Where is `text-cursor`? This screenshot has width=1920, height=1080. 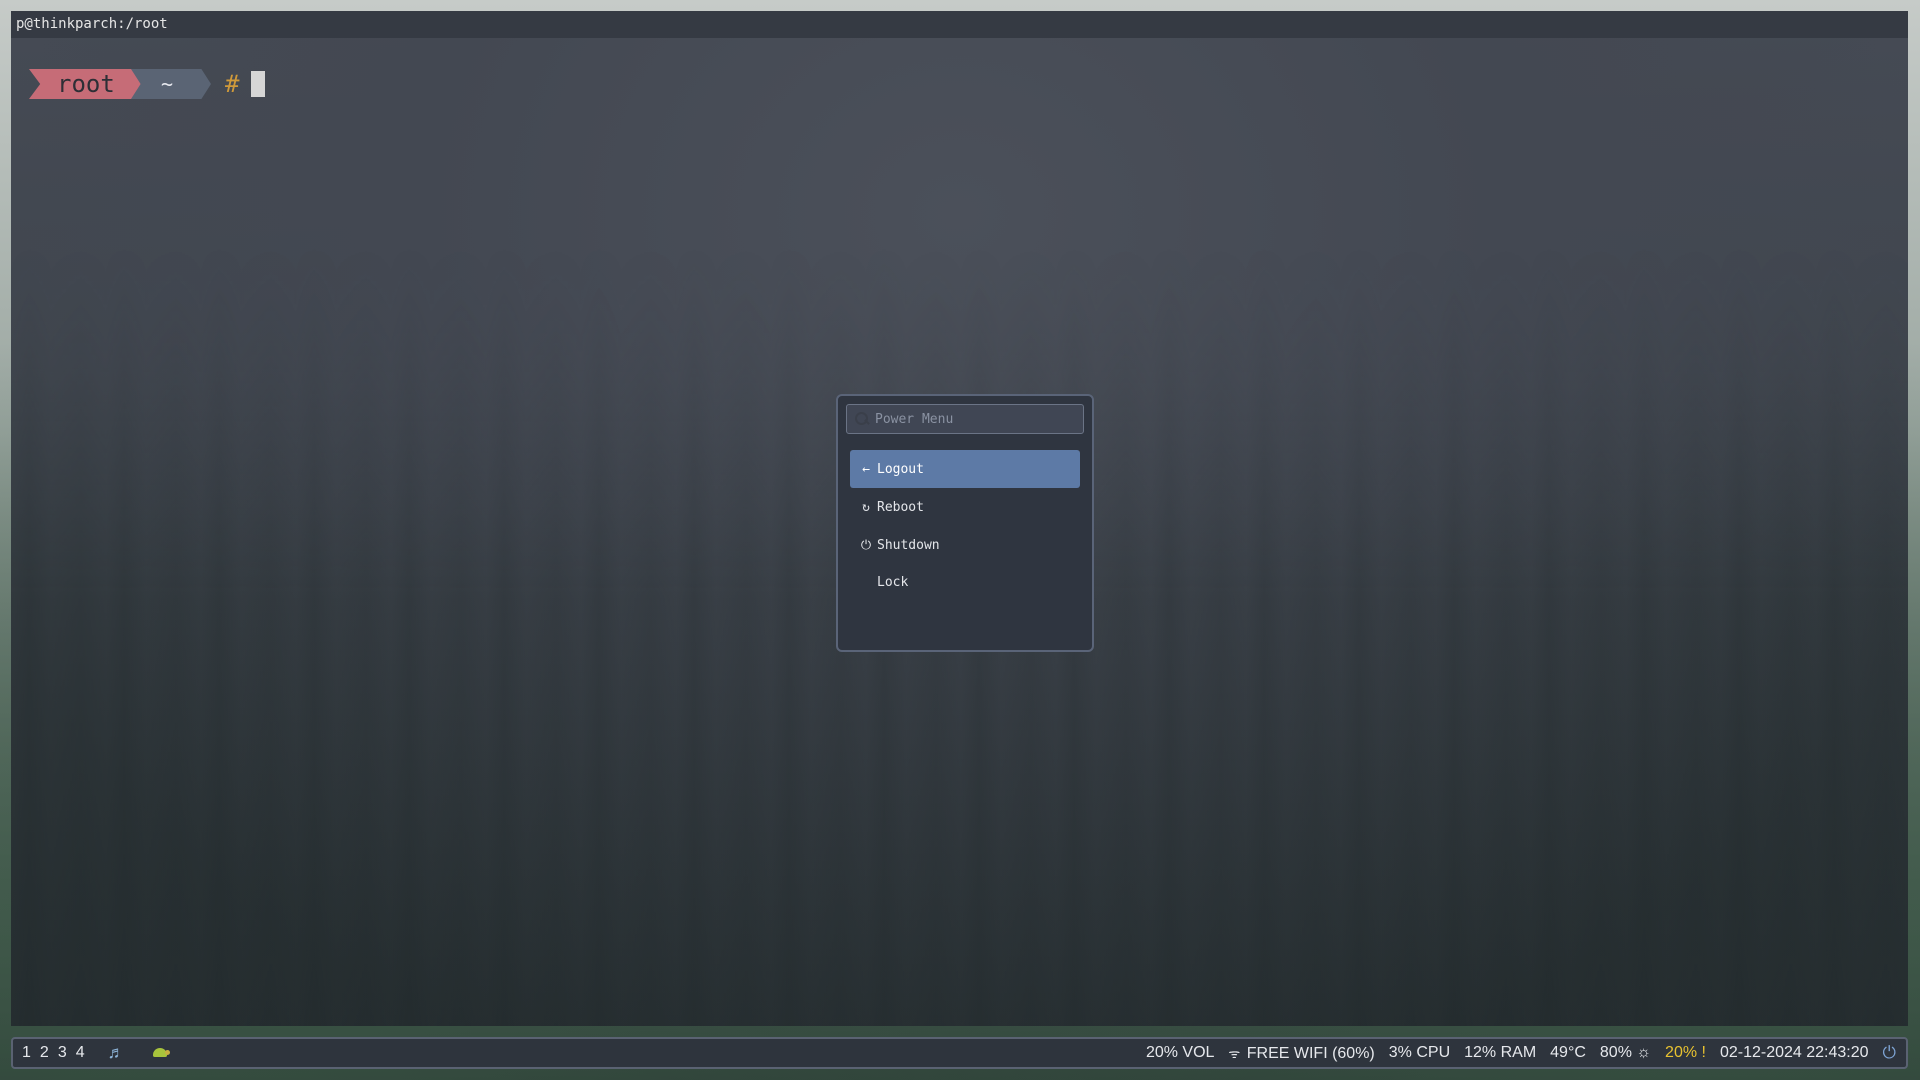
text-cursor is located at coordinates (258, 84).